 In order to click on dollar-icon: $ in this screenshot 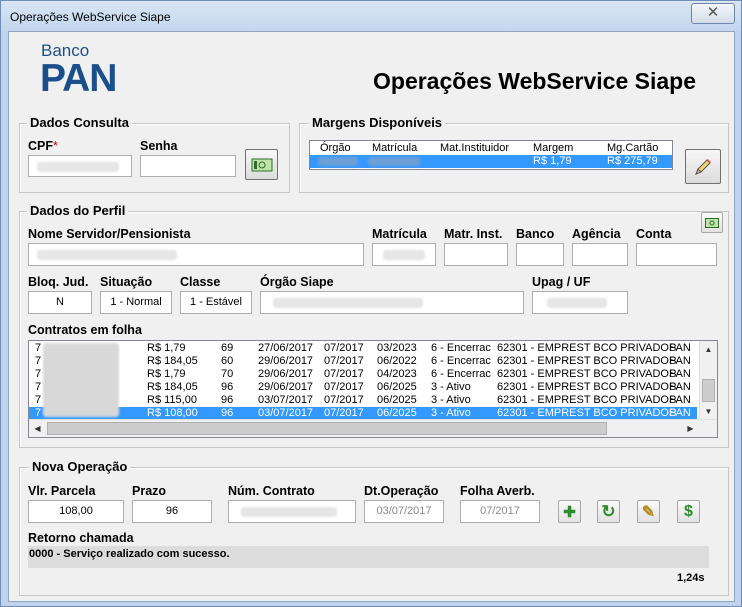, I will do `click(688, 511)`.